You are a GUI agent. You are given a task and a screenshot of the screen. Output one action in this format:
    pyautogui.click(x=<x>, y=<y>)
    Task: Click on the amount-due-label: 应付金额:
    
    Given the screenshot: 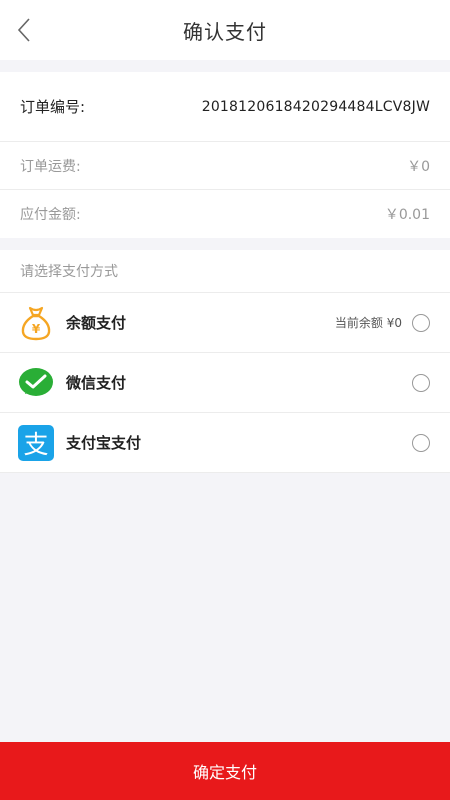 What is the action you would take?
    pyautogui.click(x=50, y=215)
    